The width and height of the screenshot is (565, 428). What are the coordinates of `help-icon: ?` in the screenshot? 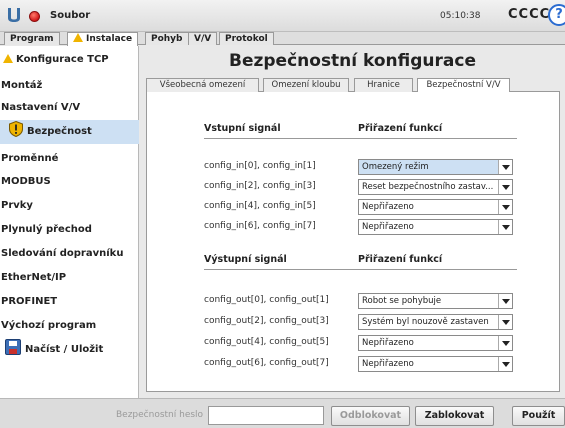 It's located at (556, 15).